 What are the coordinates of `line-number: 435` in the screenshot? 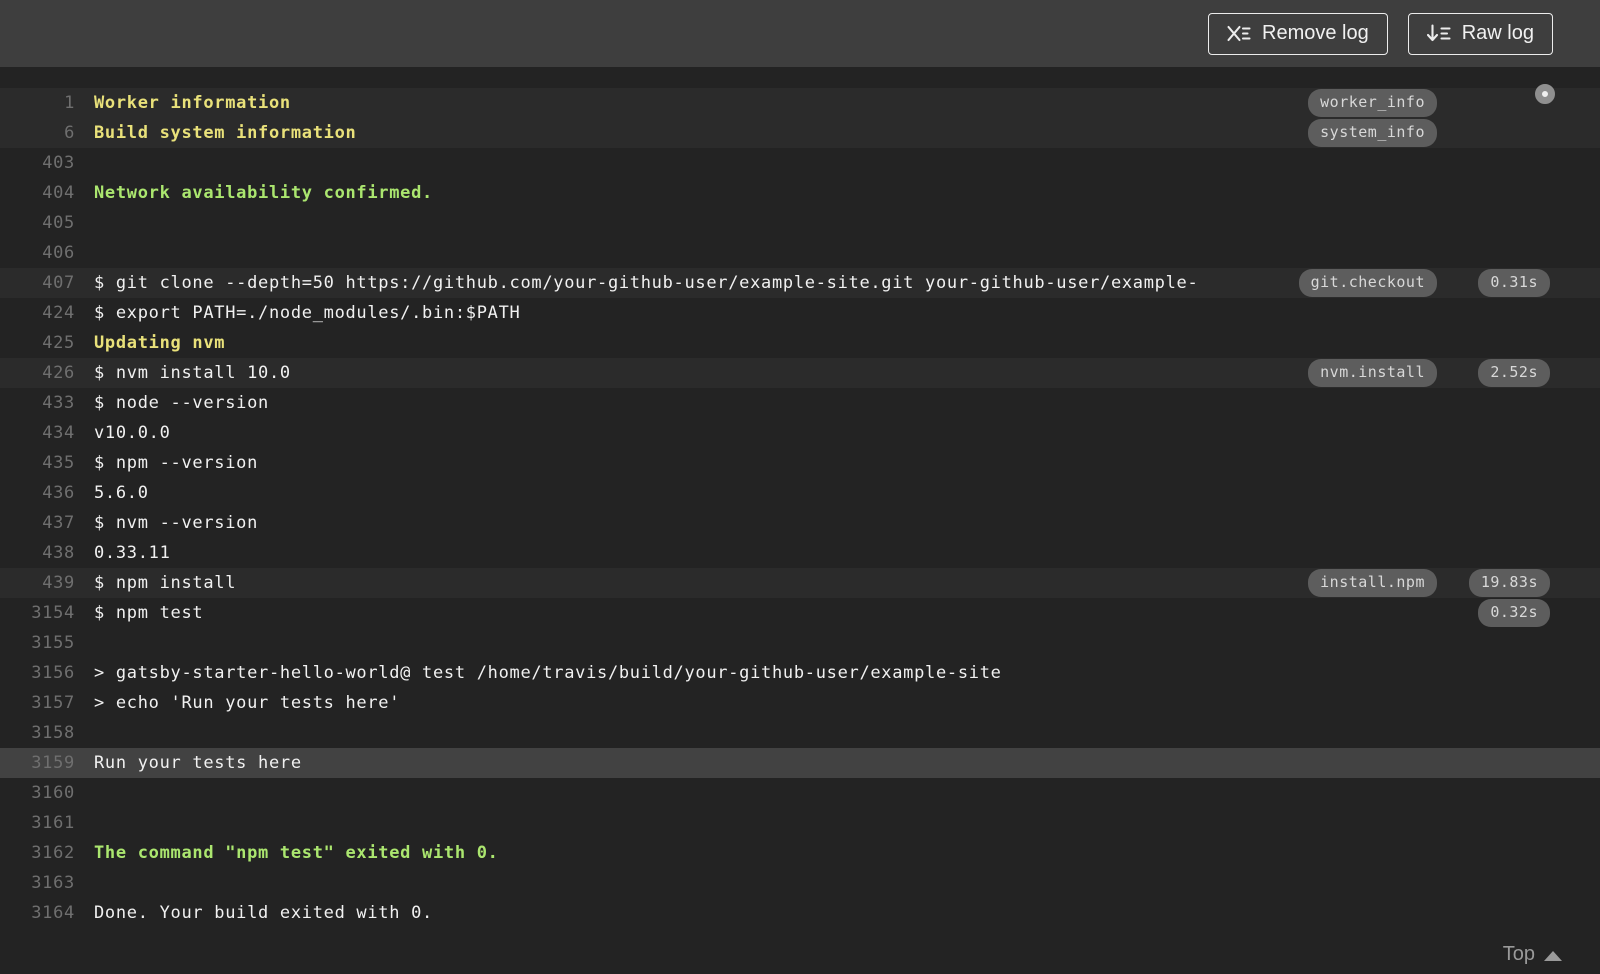 It's located at (37, 463).